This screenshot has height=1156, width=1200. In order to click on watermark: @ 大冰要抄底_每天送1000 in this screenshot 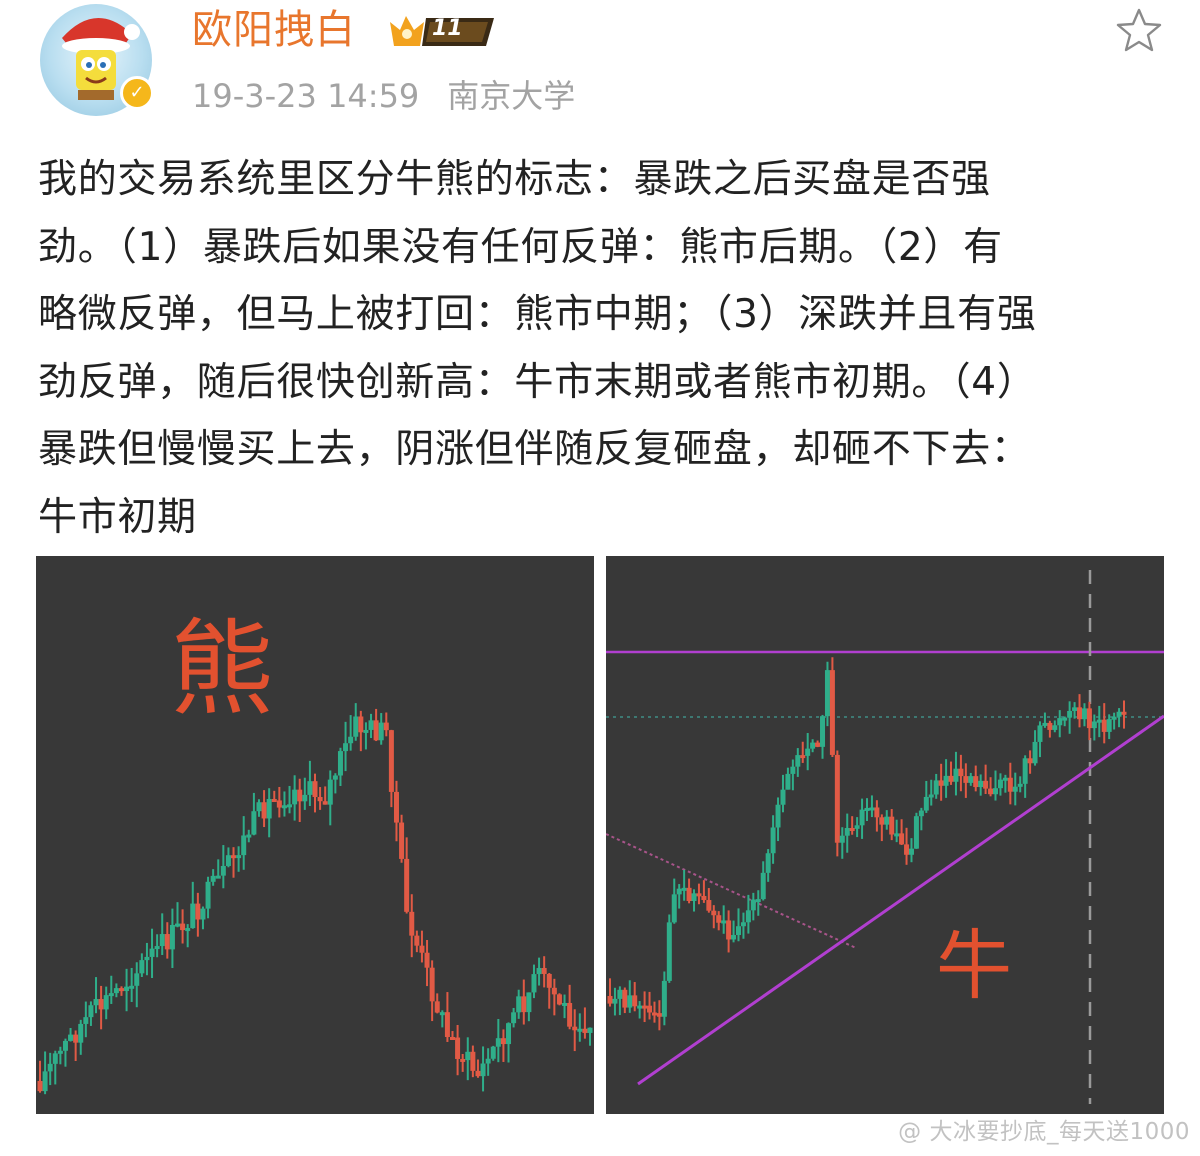, I will do `click(1044, 1132)`.